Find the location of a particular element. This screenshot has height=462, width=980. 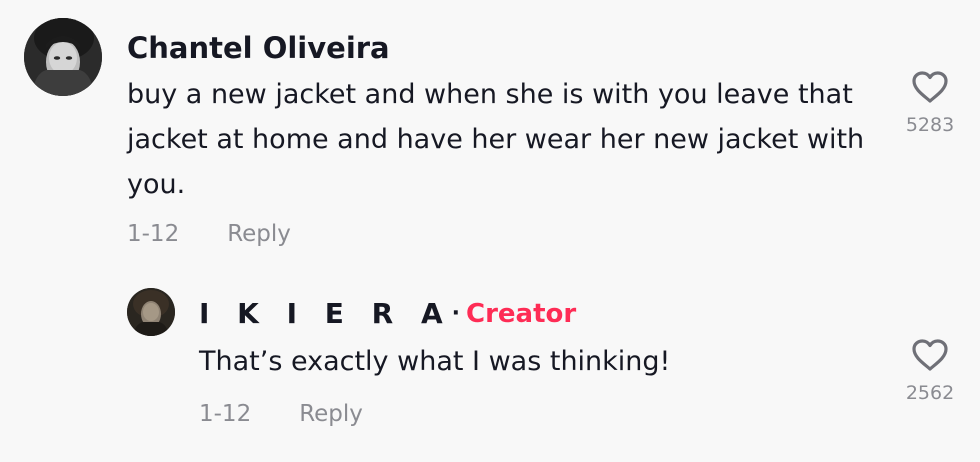

comment-meta: 1-12 Reply is located at coordinates (209, 234).